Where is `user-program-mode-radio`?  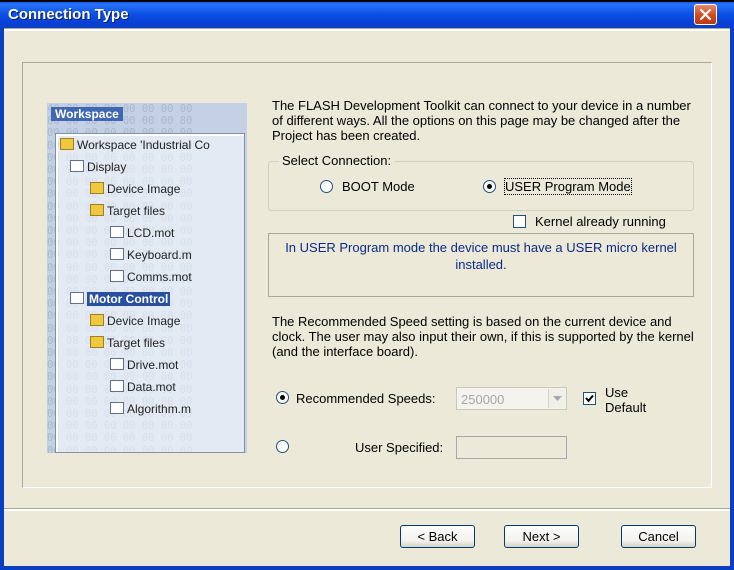 user-program-mode-radio is located at coordinates (489, 186).